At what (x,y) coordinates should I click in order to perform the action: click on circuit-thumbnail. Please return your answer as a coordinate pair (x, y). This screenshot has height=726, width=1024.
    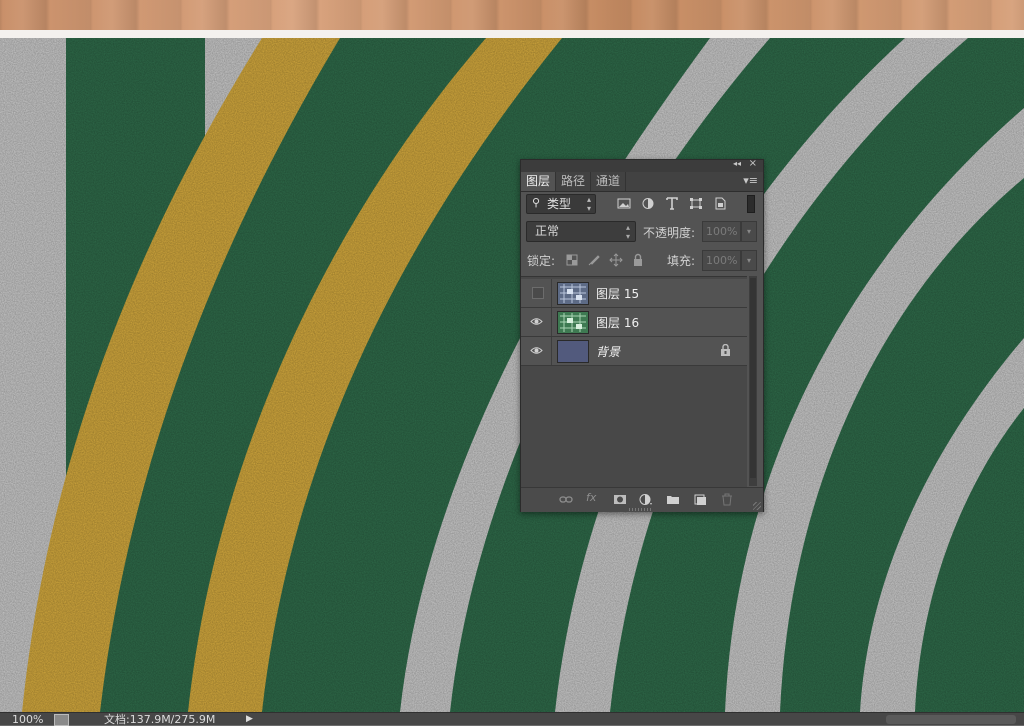
    Looking at the image, I should click on (573, 293).